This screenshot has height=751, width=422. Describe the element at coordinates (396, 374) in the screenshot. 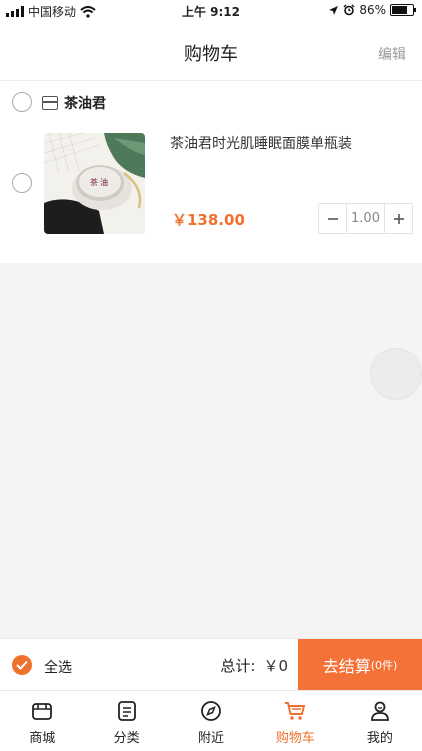

I see `floating-assistive-button` at that location.